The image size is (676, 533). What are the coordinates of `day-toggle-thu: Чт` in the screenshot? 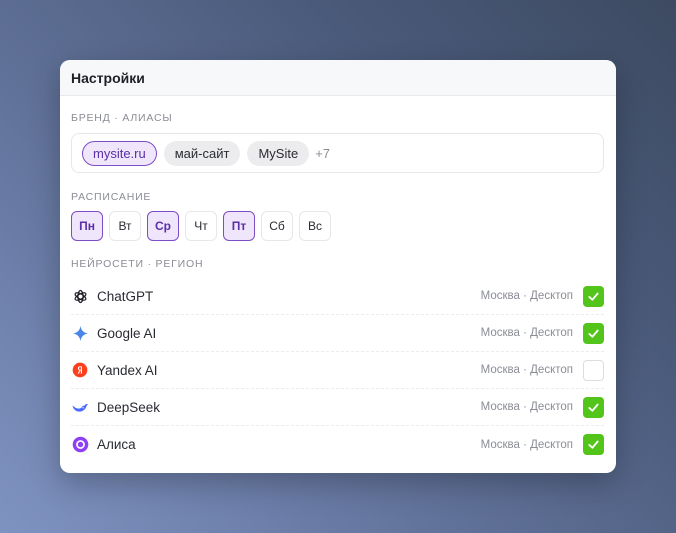 It's located at (201, 226).